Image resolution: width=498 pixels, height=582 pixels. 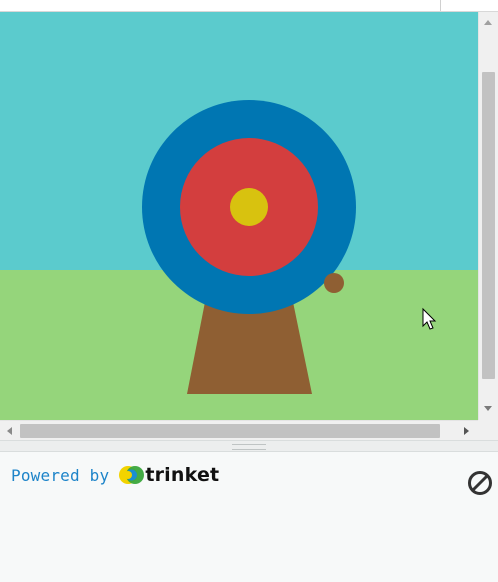 What do you see at coordinates (488, 225) in the screenshot?
I see `vertical-scroll-thumb` at bounding box center [488, 225].